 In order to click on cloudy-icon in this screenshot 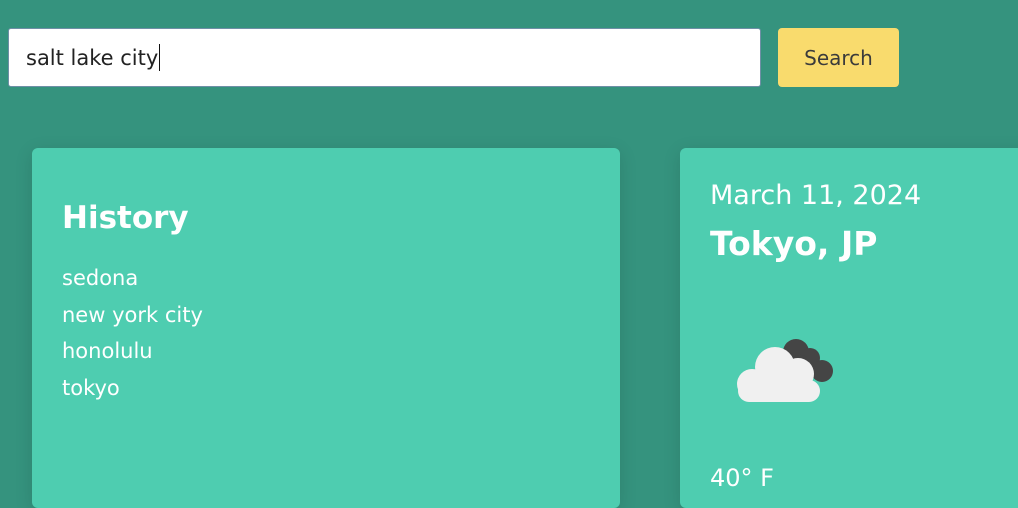, I will do `click(786, 372)`.